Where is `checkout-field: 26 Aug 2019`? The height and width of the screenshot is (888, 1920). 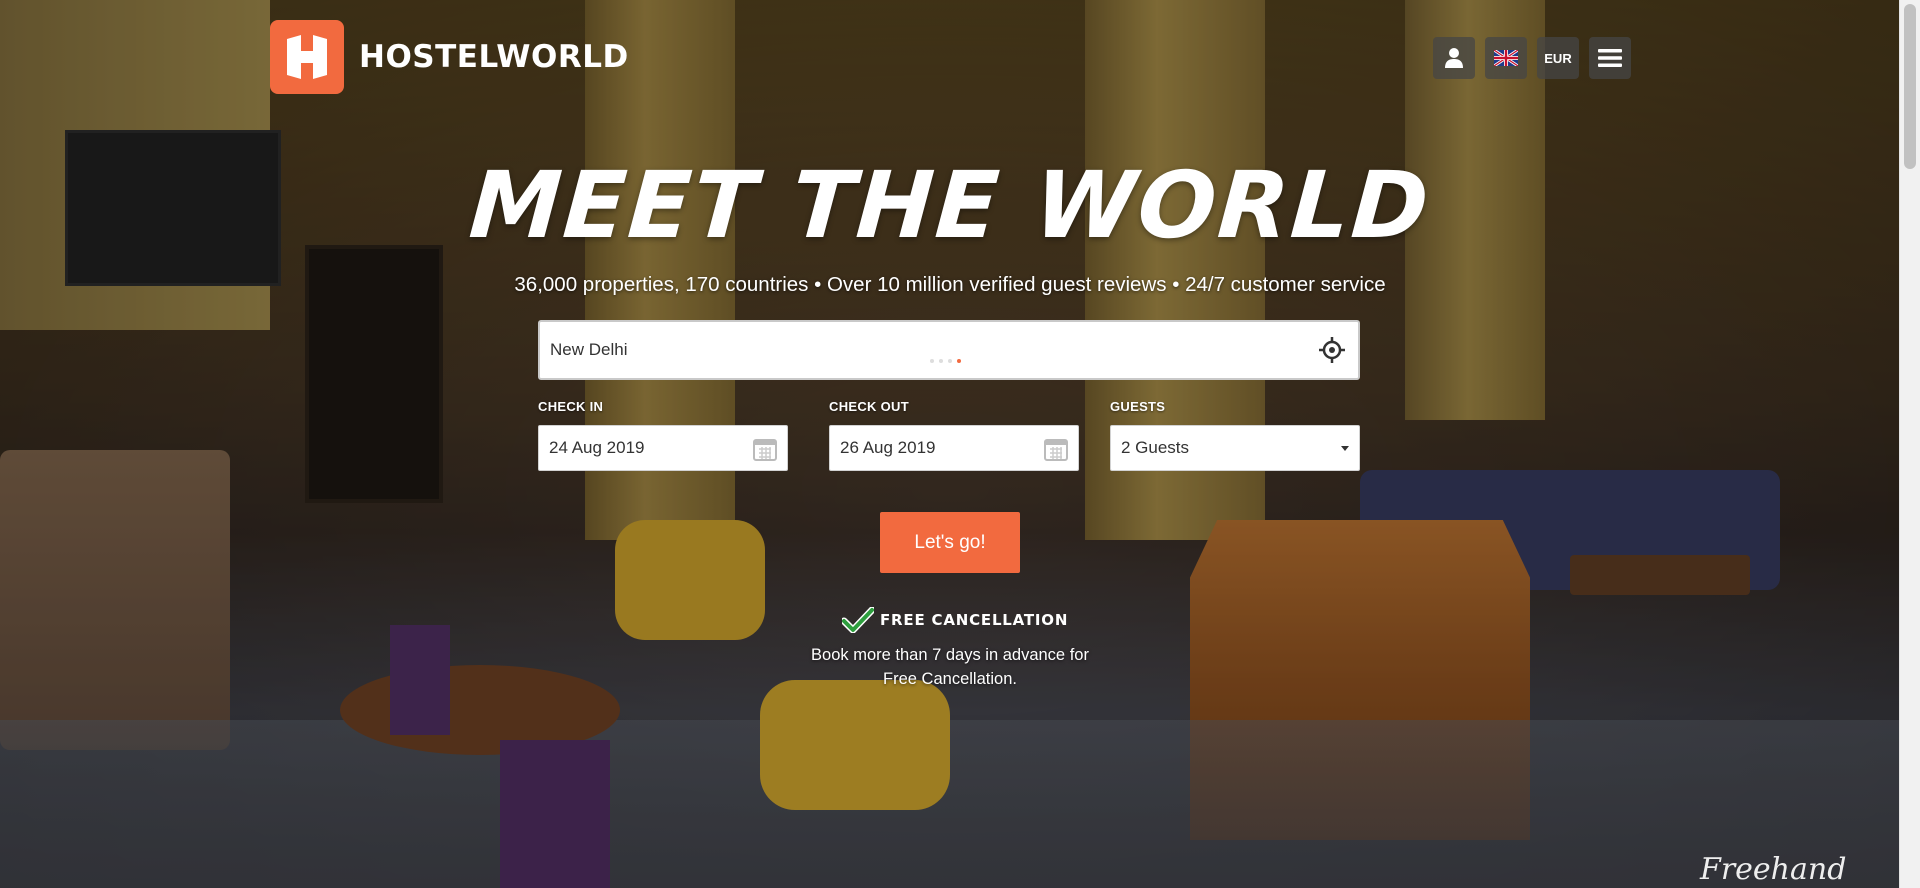 checkout-field: 26 Aug 2019 is located at coordinates (954, 448).